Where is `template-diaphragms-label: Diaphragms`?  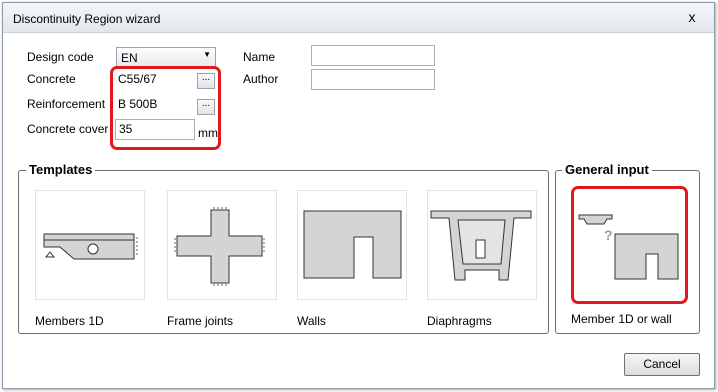 template-diaphragms-label: Diaphragms is located at coordinates (459, 321).